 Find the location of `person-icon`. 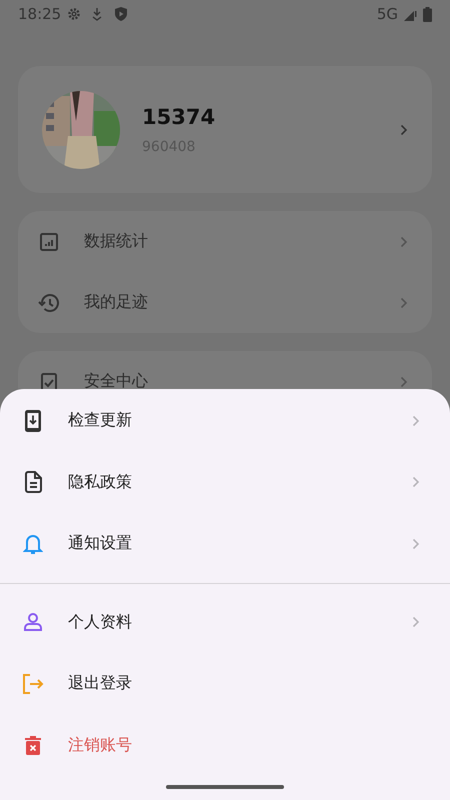

person-icon is located at coordinates (33, 622).